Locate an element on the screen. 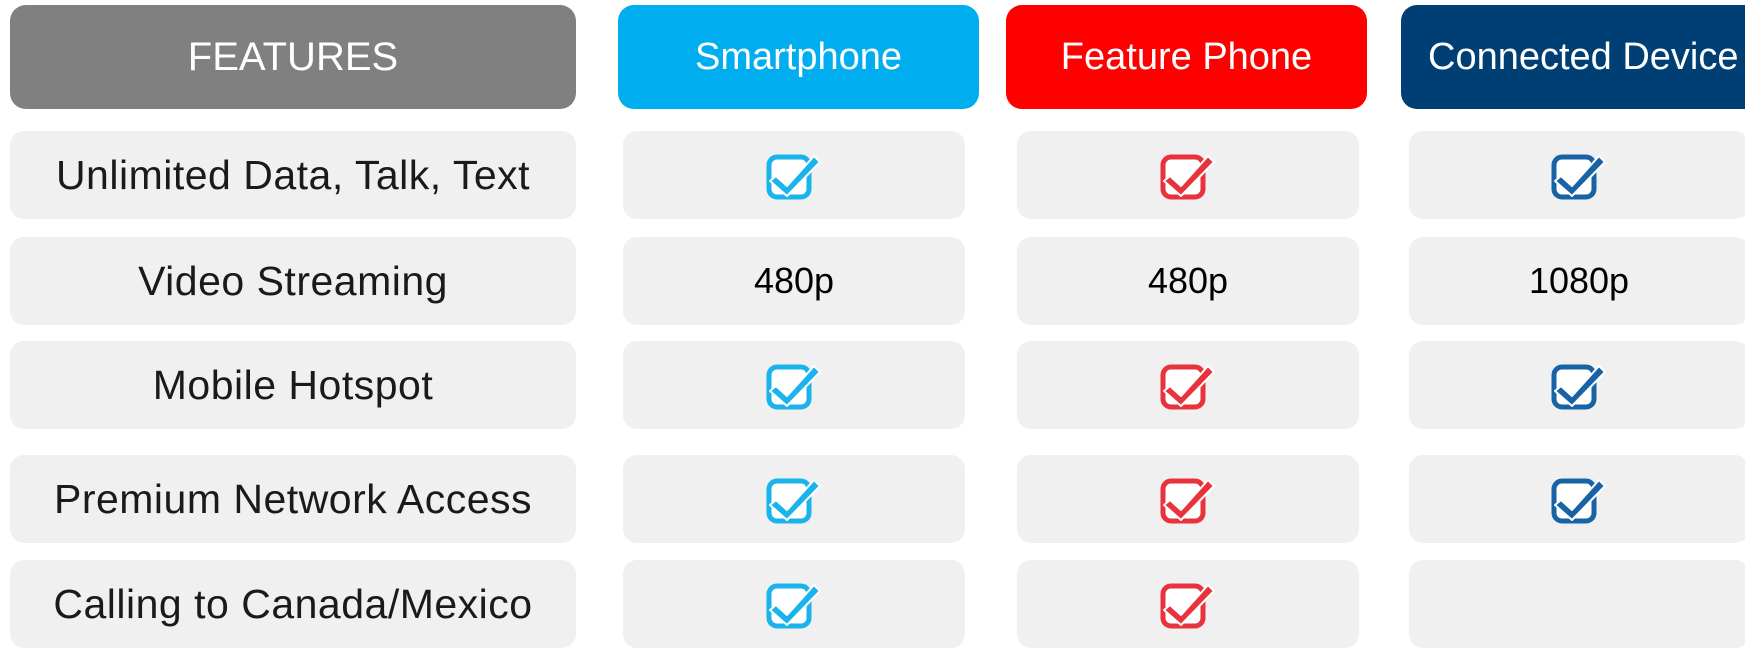  connected-device-cell: 1080p is located at coordinates (1577, 281).